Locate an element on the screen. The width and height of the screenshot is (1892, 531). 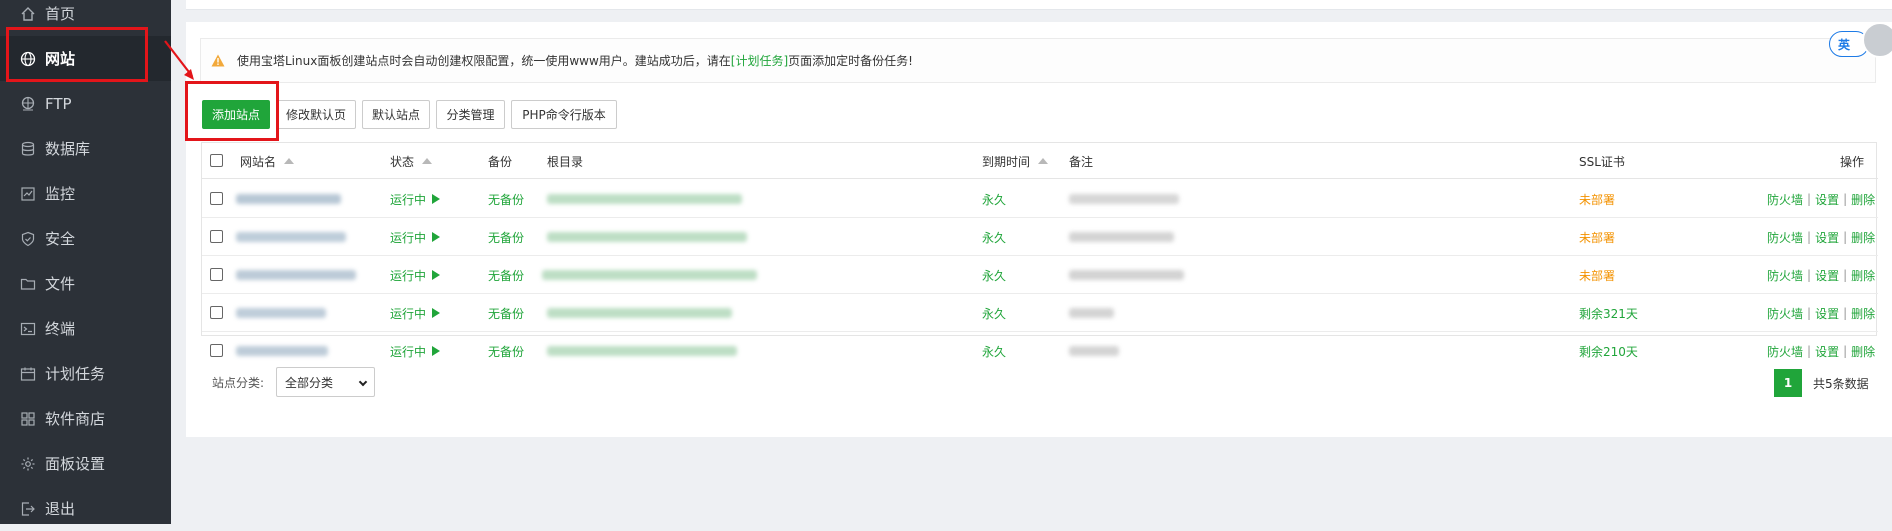
table-row: 运行中 无备份 永久 剩余321天 防火墙 | 设置 | 删除 is located at coordinates (1040, 313).